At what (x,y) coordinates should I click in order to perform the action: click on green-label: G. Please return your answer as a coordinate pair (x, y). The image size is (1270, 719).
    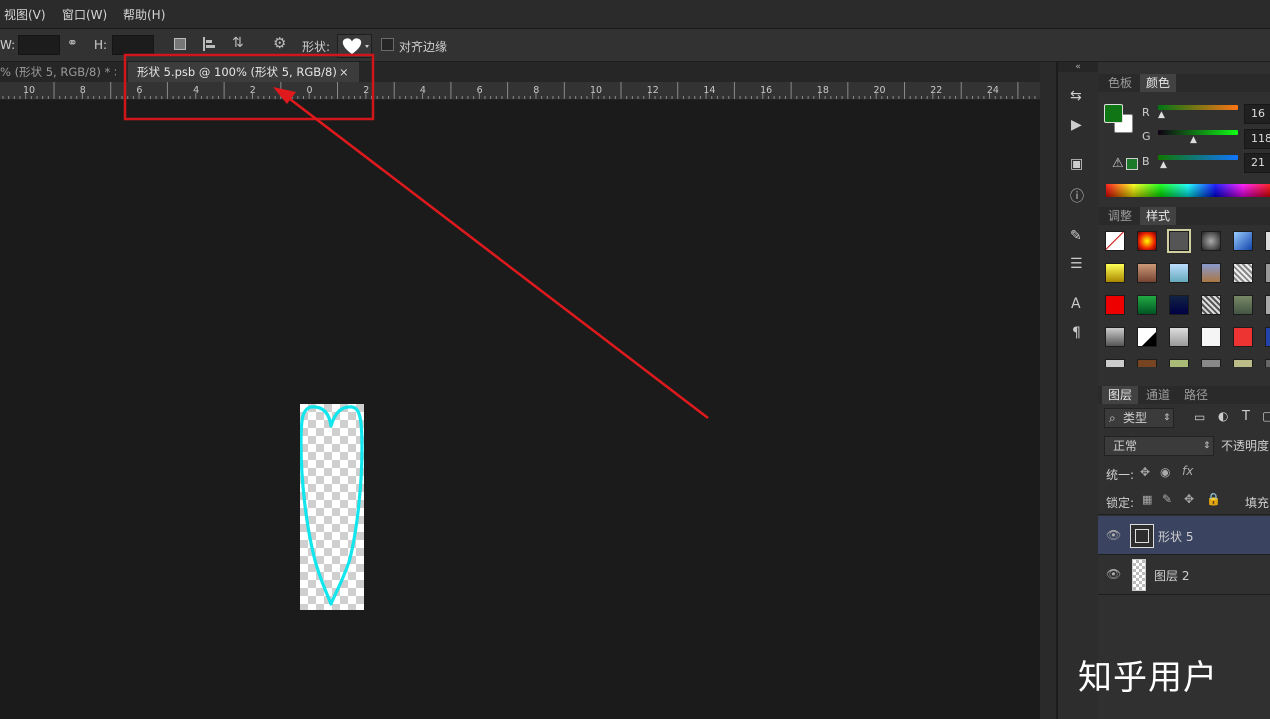
    Looking at the image, I should click on (1146, 136).